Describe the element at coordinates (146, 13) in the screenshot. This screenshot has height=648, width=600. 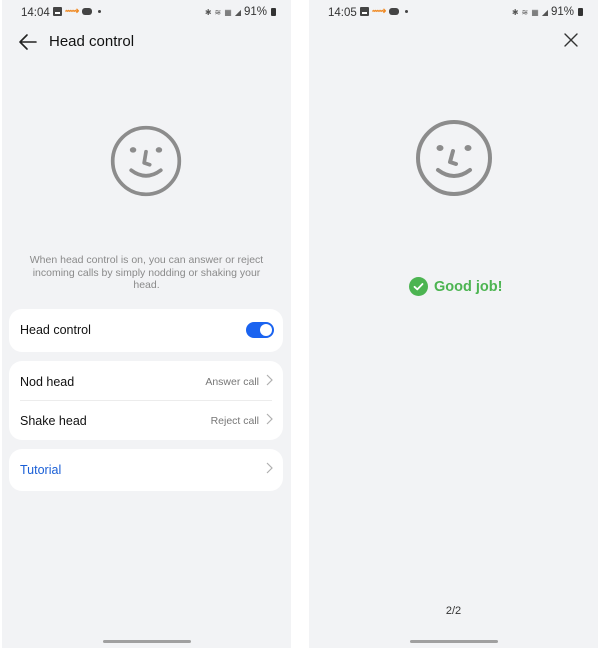
I see `status-bar: 14:04 ⟿ ✱ ≋ ▦ ◢ 91%` at that location.